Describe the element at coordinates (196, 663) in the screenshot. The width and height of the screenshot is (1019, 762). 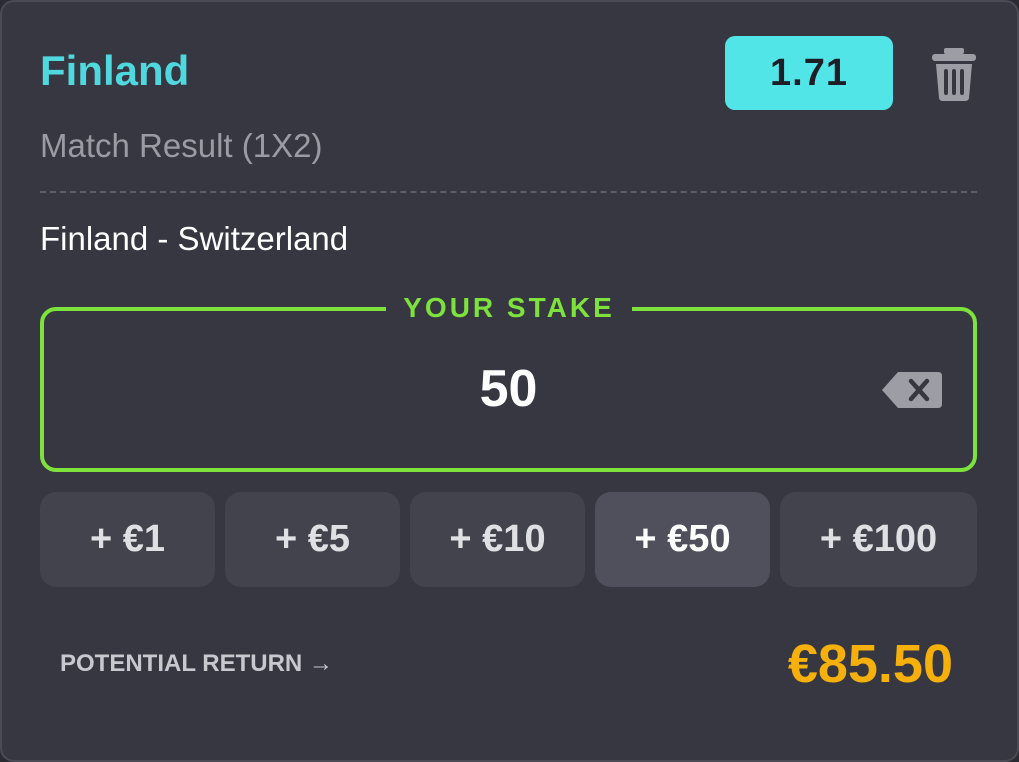
I see `potential-return-label: POTENTIAL RETURN →` at that location.